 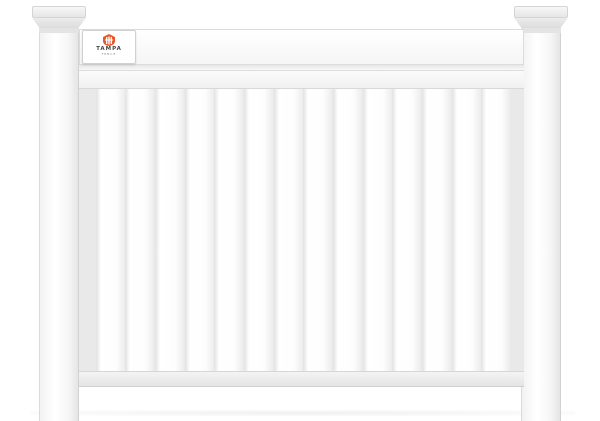 I want to click on ground-shadow, so click(x=302, y=413).